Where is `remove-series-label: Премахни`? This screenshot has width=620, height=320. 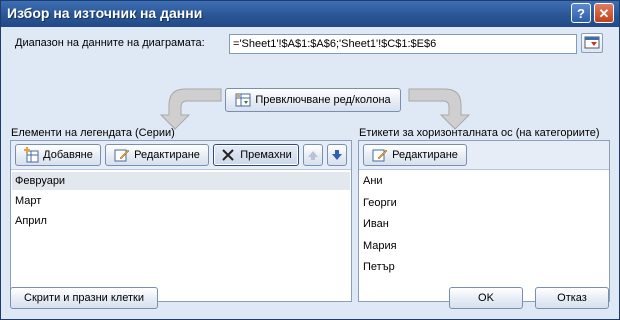
remove-series-label: Премахни is located at coordinates (266, 155).